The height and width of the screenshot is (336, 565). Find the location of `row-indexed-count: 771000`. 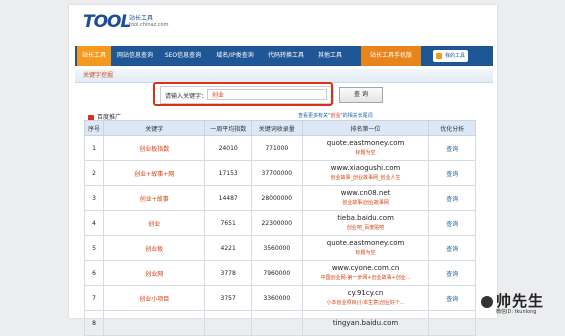

row-indexed-count: 771000 is located at coordinates (276, 148).